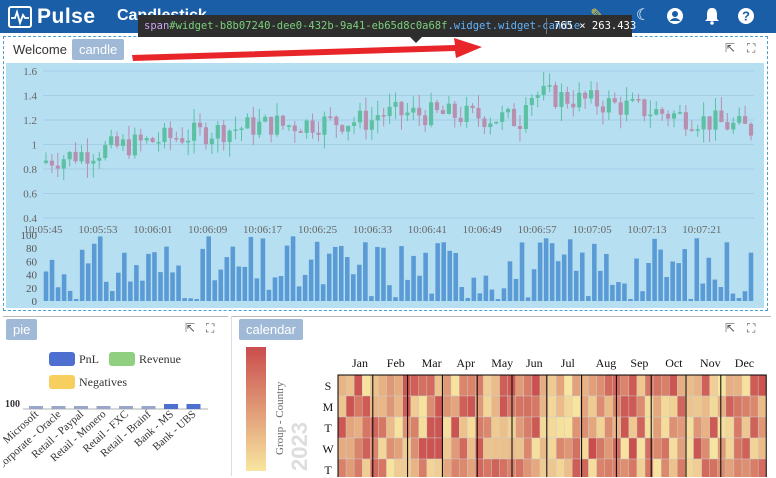  What do you see at coordinates (271, 329) in the screenshot?
I see `tab-calendar: calendar` at bounding box center [271, 329].